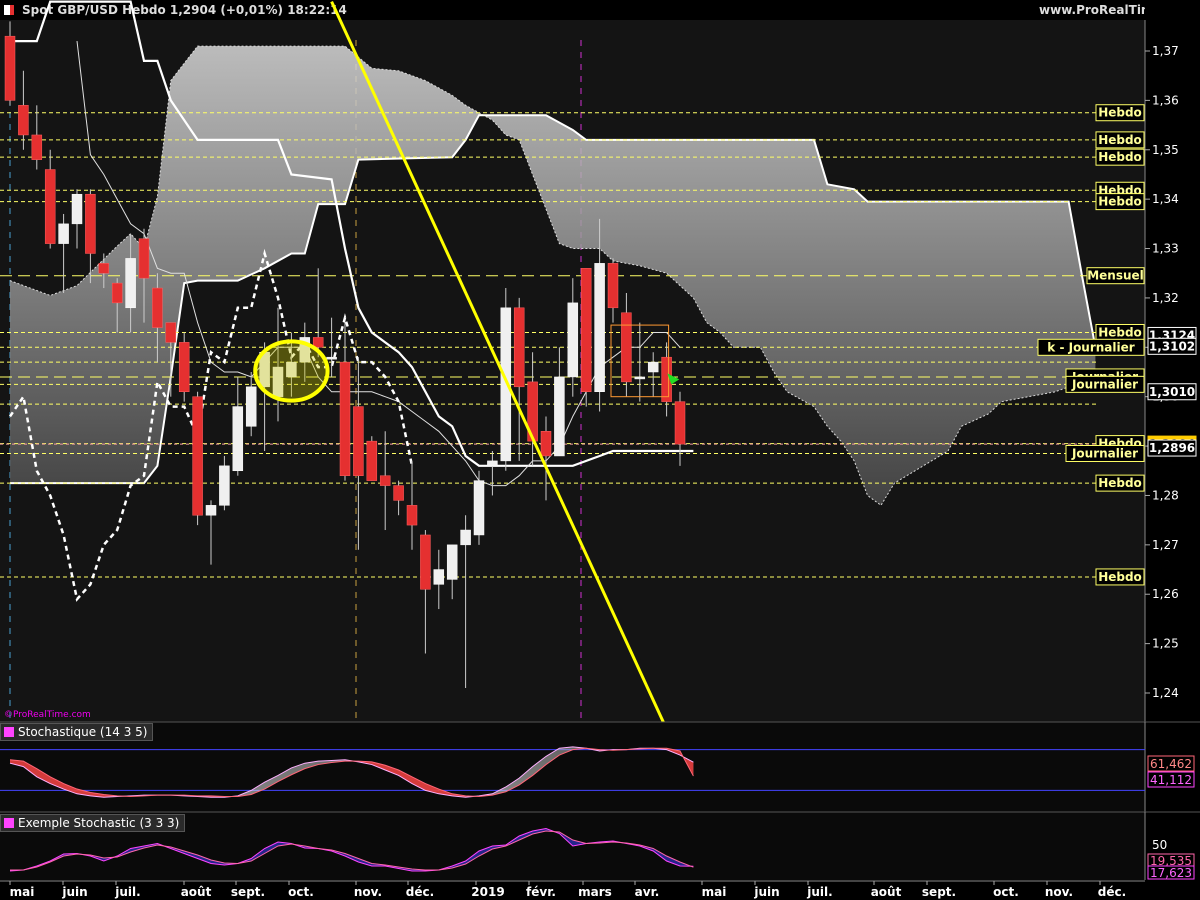 This screenshot has width=1200, height=900. What do you see at coordinates (1090, 347) in the screenshot?
I see `level-label: k - Journalier` at bounding box center [1090, 347].